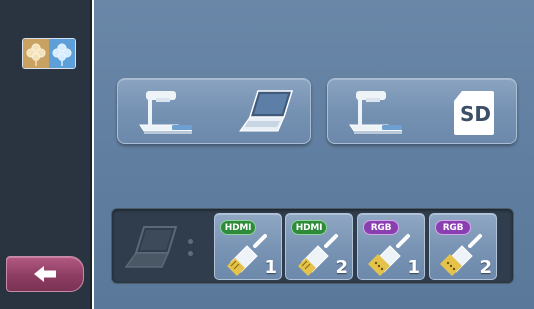 The image size is (534, 309). I want to click on sd-label: SD, so click(475, 114).